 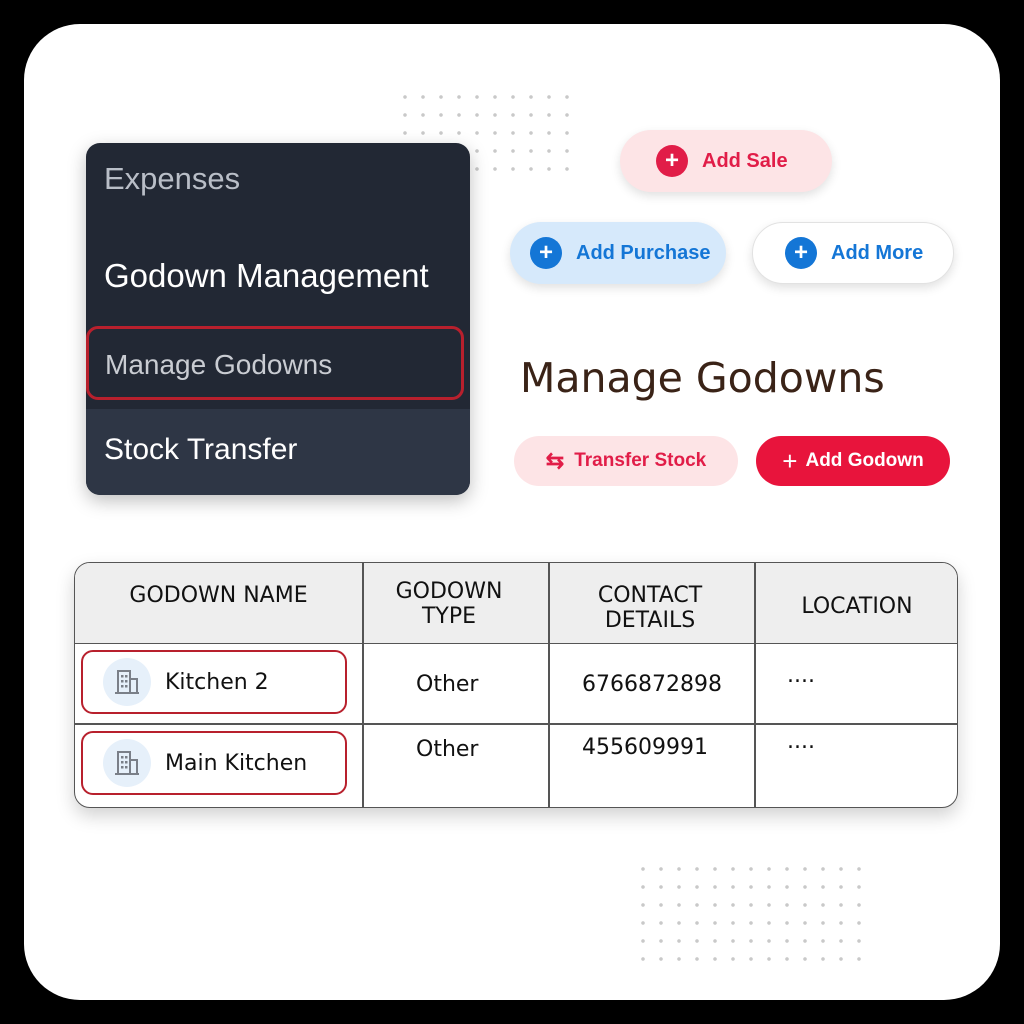 I want to click on transfer-arrows-icon: ⇆, so click(x=555, y=460).